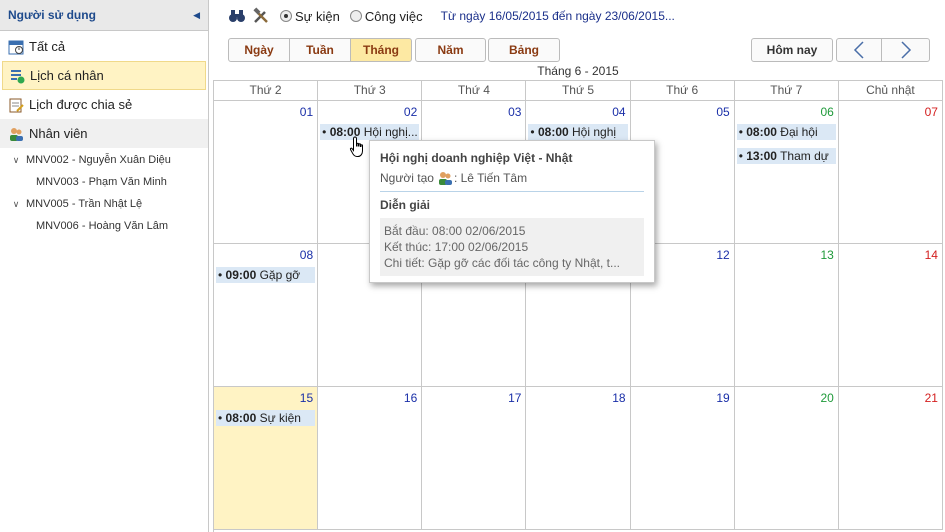 The width and height of the screenshot is (945, 532). What do you see at coordinates (455, 231) in the screenshot?
I see `start-time: Bắt đầu: 08:00 02/06/2015` at bounding box center [455, 231].